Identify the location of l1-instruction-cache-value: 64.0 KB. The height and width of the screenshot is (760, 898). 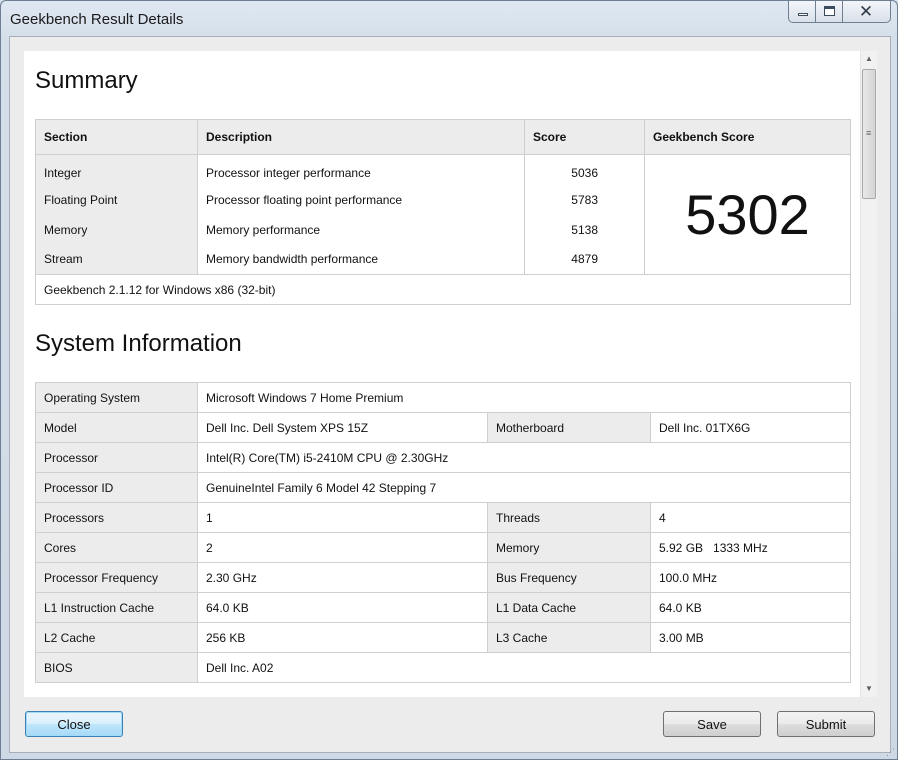
(342, 607).